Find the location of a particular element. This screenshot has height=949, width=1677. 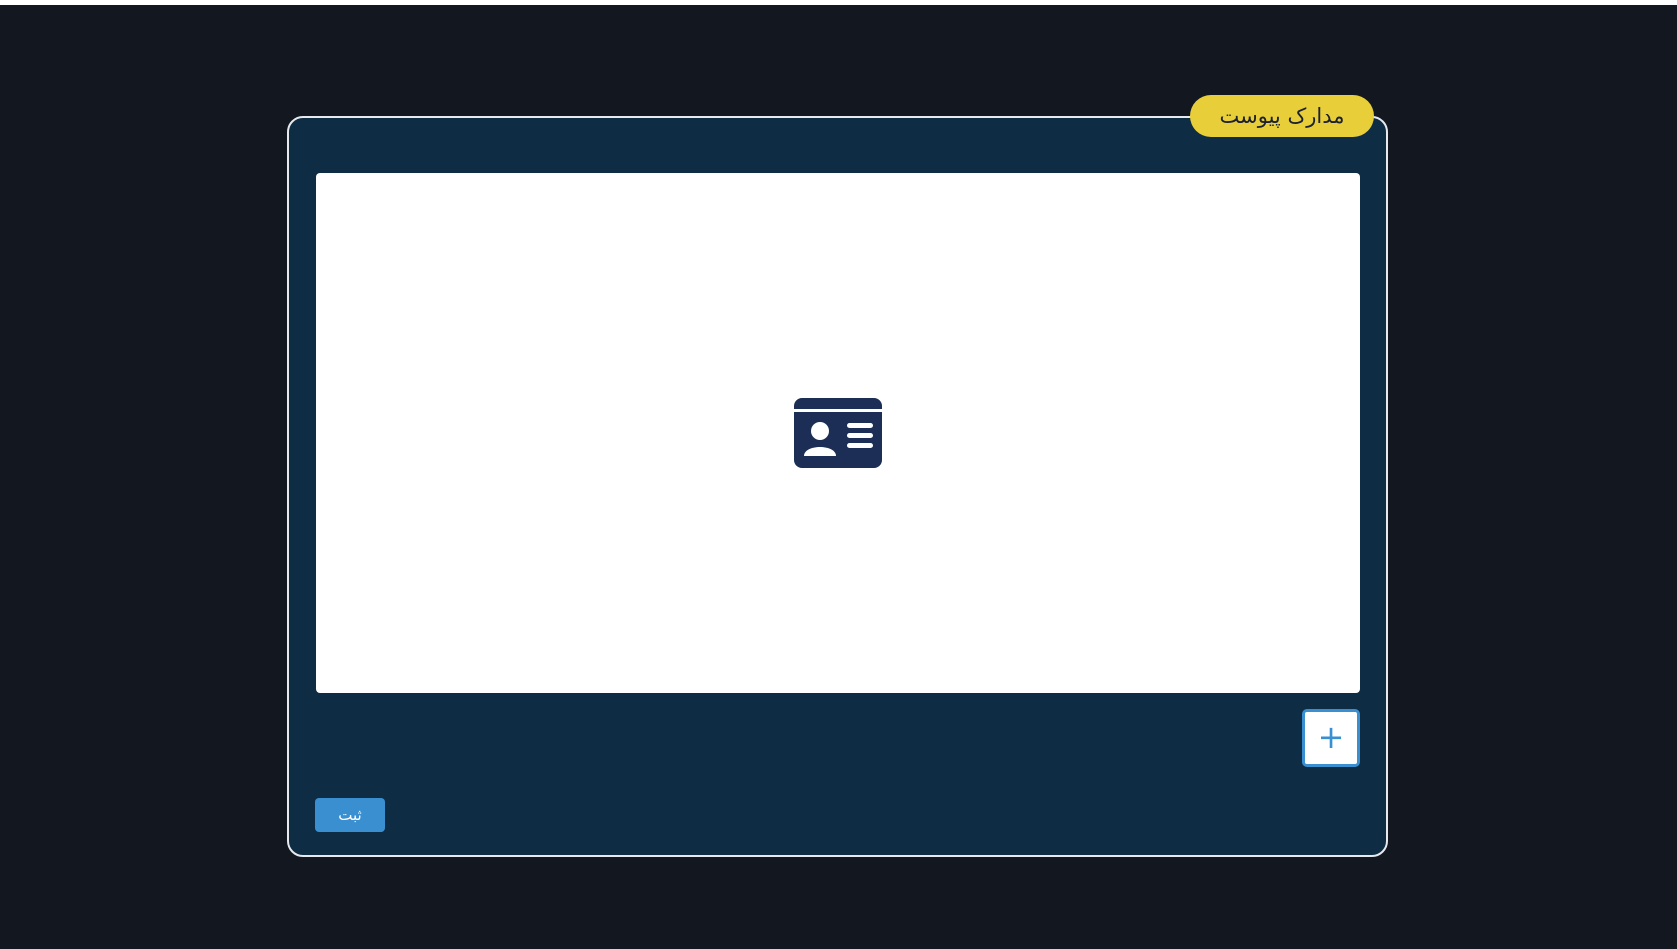

submit-button: ثبت is located at coordinates (350, 815).